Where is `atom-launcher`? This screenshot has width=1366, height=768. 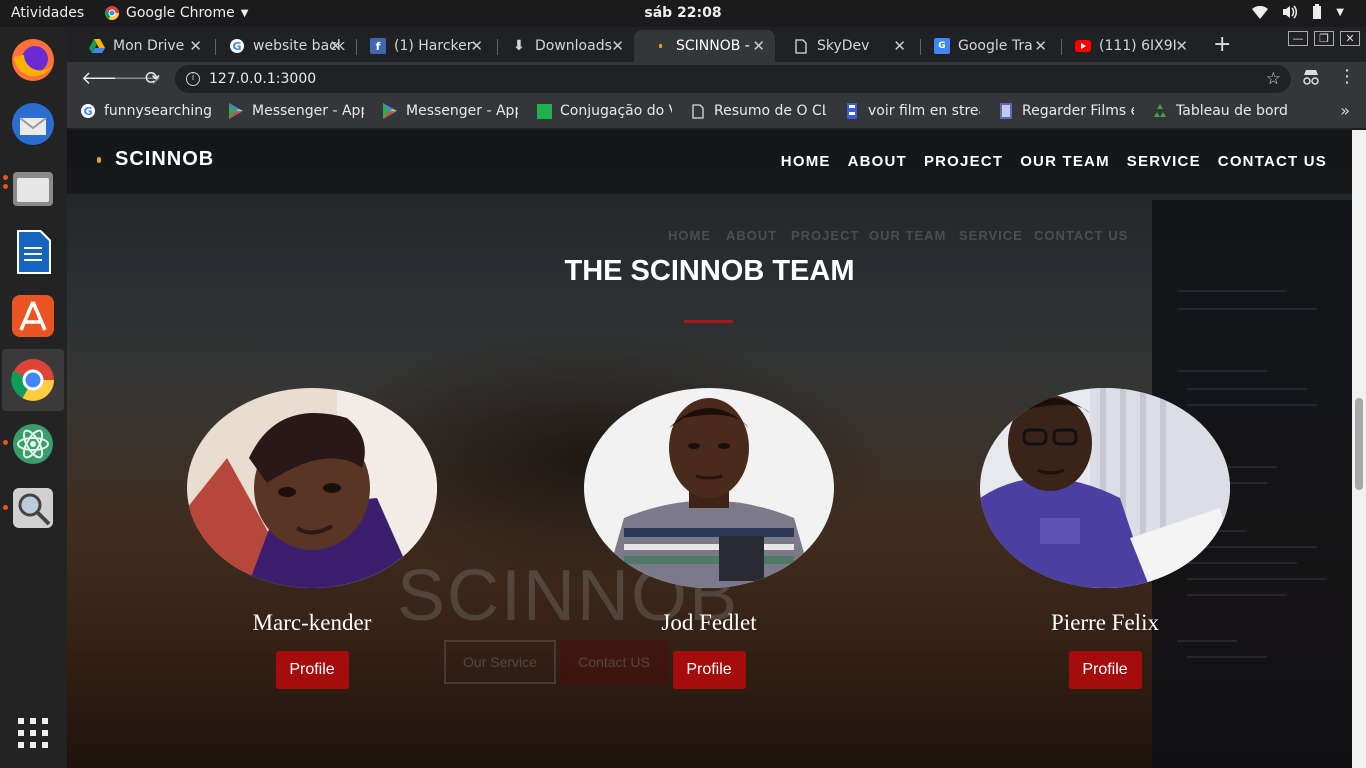 atom-launcher is located at coordinates (33, 444).